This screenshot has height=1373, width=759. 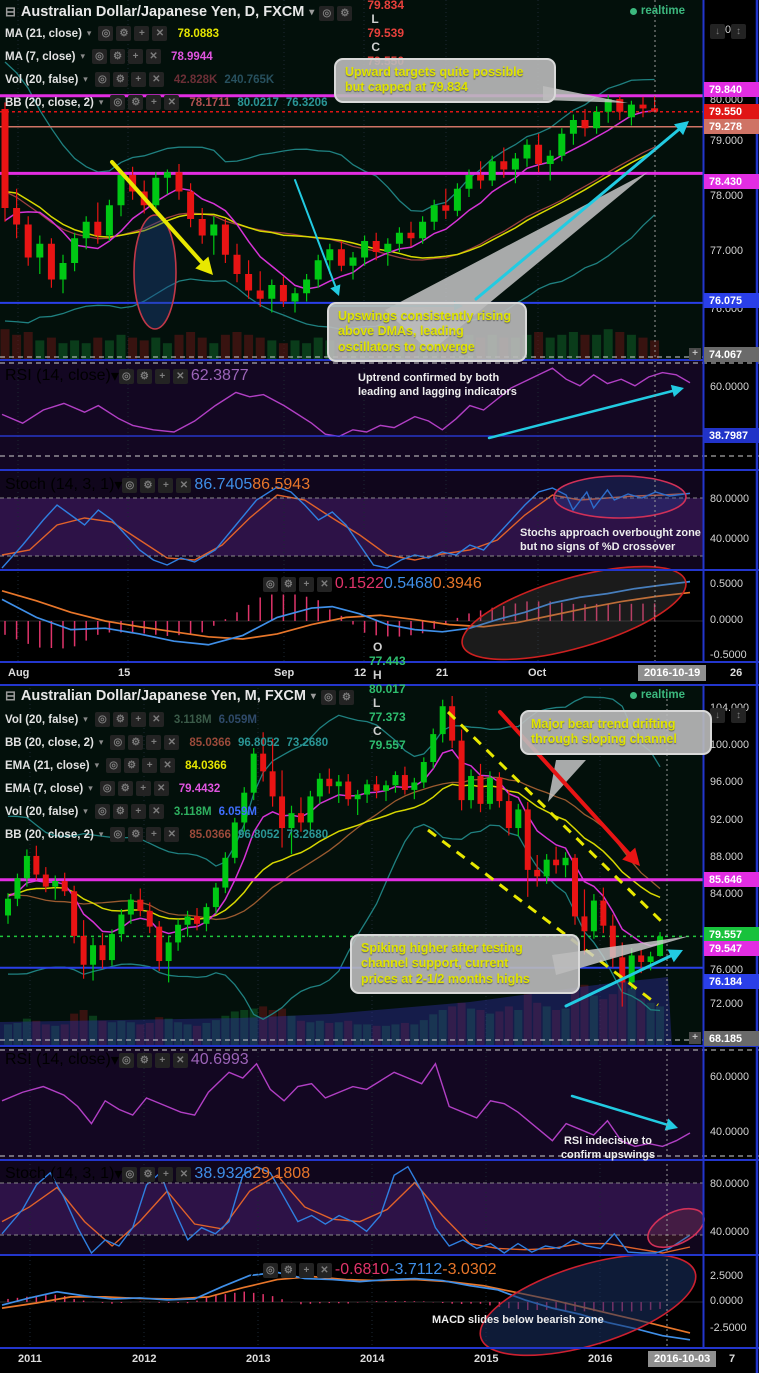 What do you see at coordinates (163, 696) in the screenshot?
I see `symbol-title: Australian Dollar/Japanese Yen, M, FXCM` at bounding box center [163, 696].